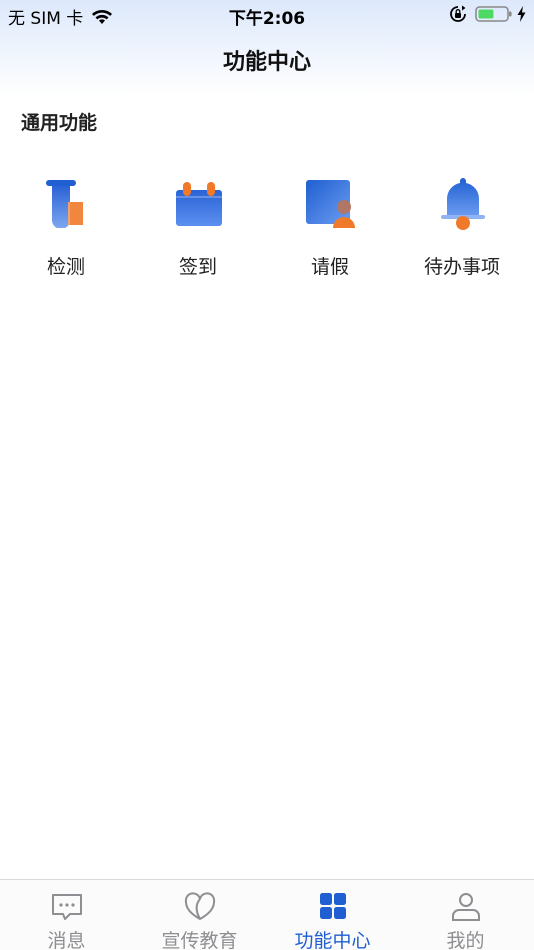 Image resolution: width=534 pixels, height=950 pixels. Describe the element at coordinates (198, 227) in the screenshot. I see `function-item-checkin: 签到` at that location.